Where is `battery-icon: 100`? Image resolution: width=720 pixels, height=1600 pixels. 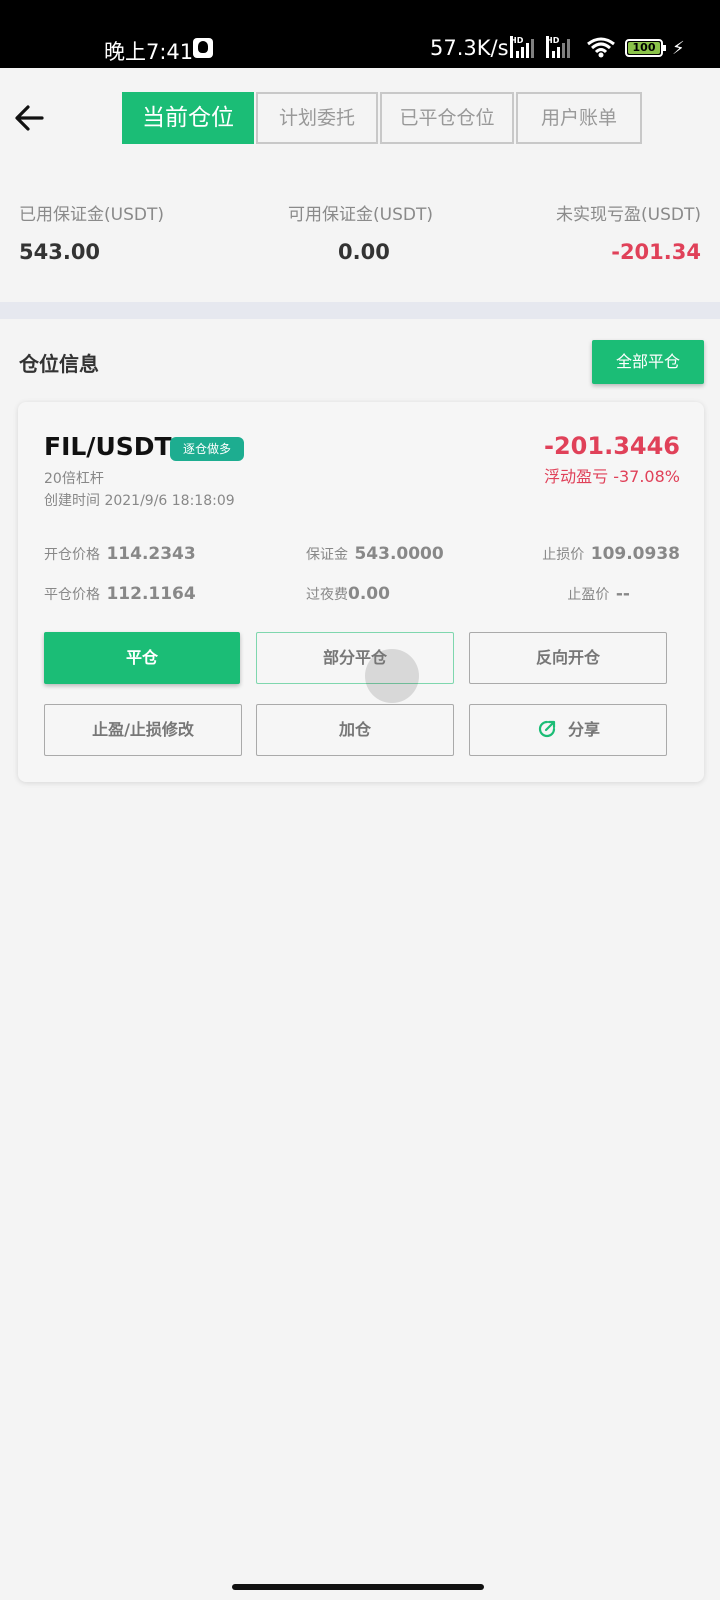 battery-icon: 100 is located at coordinates (645, 48).